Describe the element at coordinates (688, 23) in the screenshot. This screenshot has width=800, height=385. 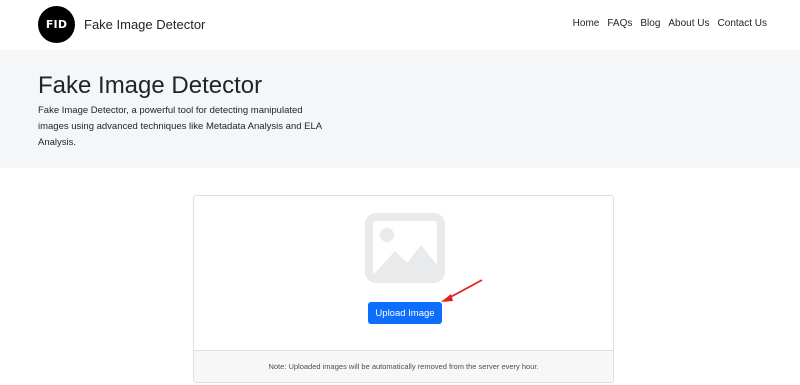
I see `nav-link-about-us: About Us` at that location.